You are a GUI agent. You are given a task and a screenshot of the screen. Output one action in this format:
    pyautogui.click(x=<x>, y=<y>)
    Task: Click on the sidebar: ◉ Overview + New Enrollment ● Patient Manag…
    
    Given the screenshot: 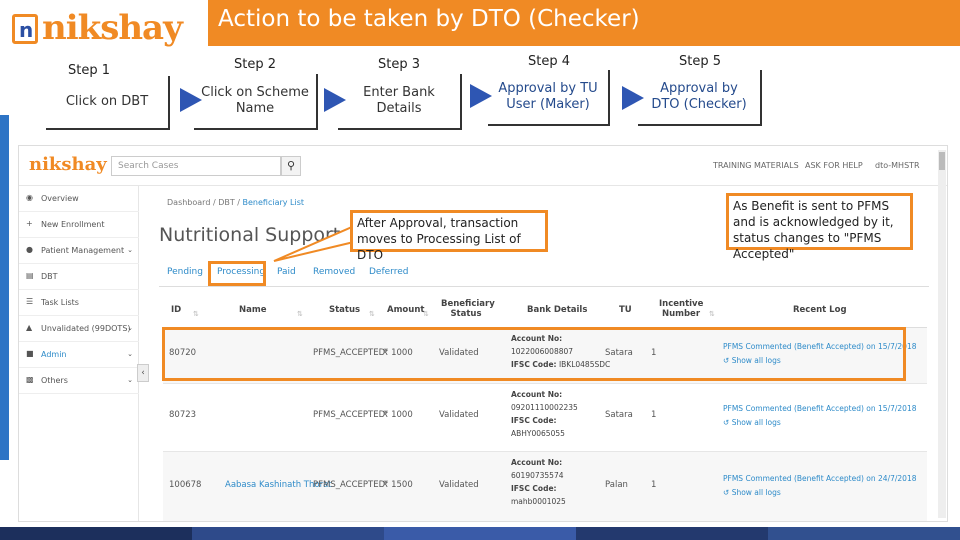 What is the action you would take?
    pyautogui.click(x=79, y=353)
    